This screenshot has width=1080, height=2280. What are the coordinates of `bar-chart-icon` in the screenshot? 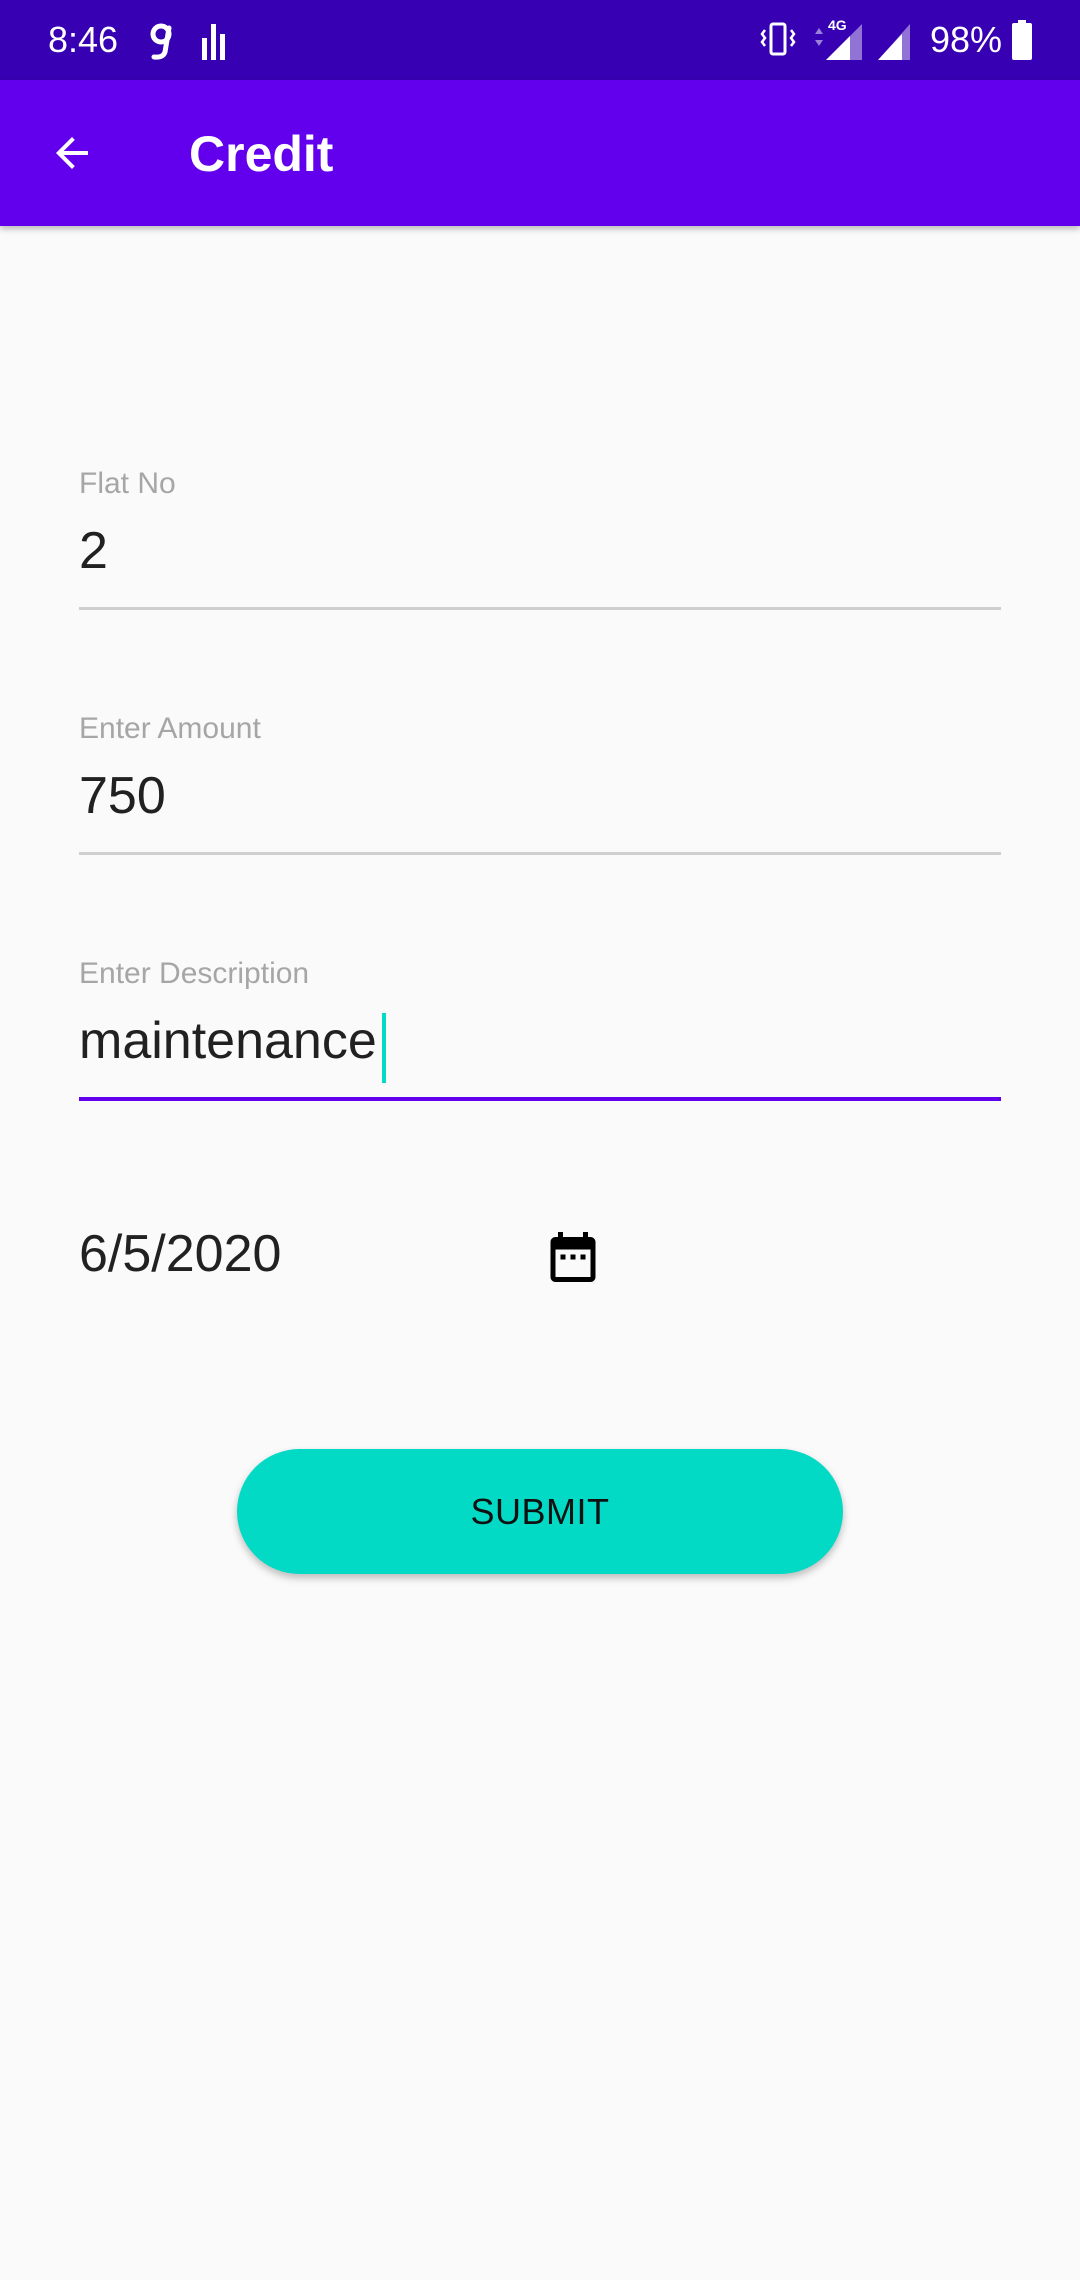 It's located at (213, 42).